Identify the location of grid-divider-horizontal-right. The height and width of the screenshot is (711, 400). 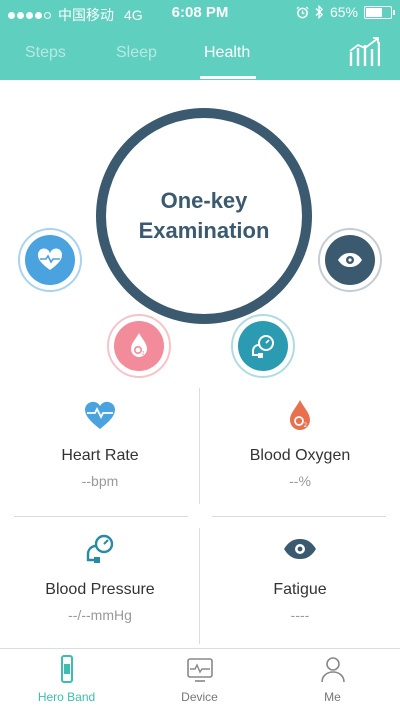
(299, 516).